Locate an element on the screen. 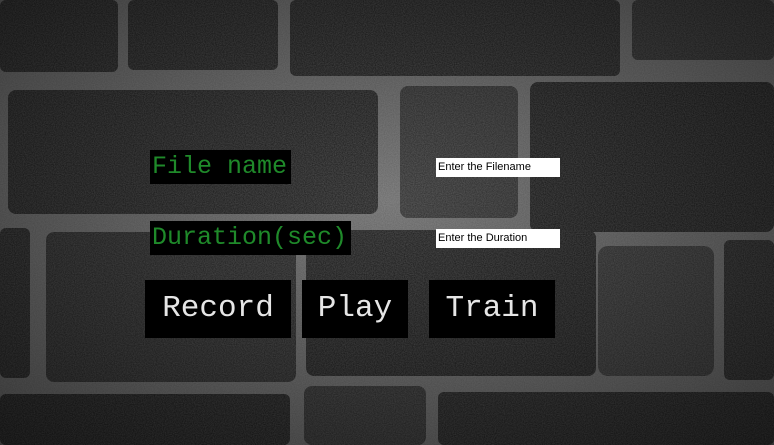 Image resolution: width=774 pixels, height=445 pixels. filename-label: File name is located at coordinates (221, 167).